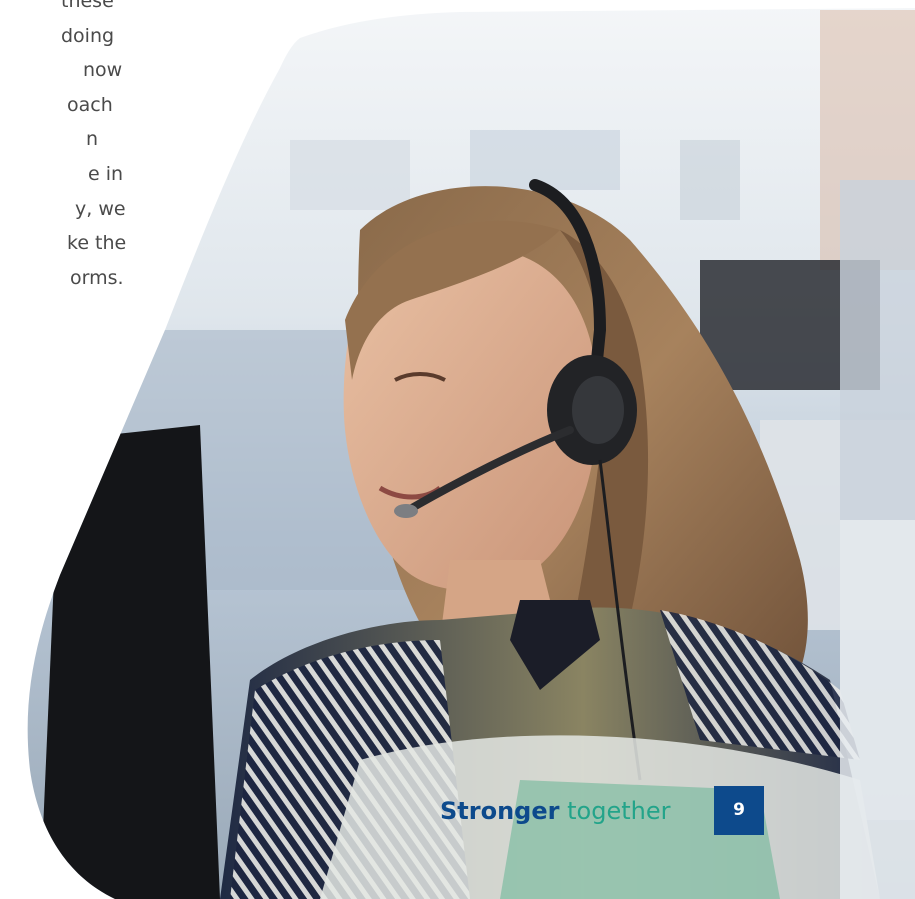 This screenshot has width=915, height=899. What do you see at coordinates (619, 811) in the screenshot?
I see `tagline-light: together` at bounding box center [619, 811].